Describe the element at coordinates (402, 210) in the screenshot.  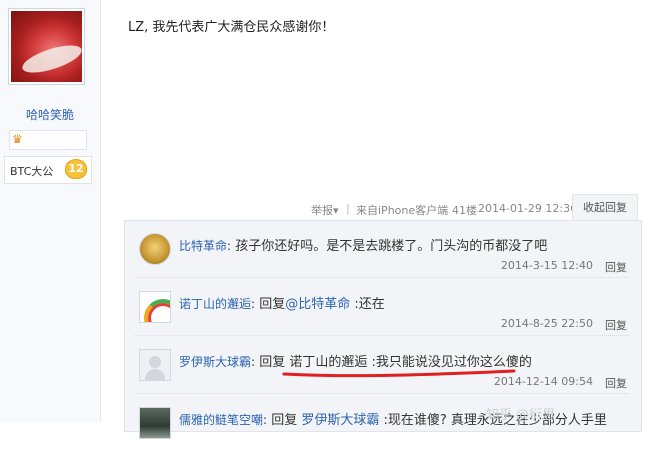
I see `post-source: 来自iPhone客户端` at that location.